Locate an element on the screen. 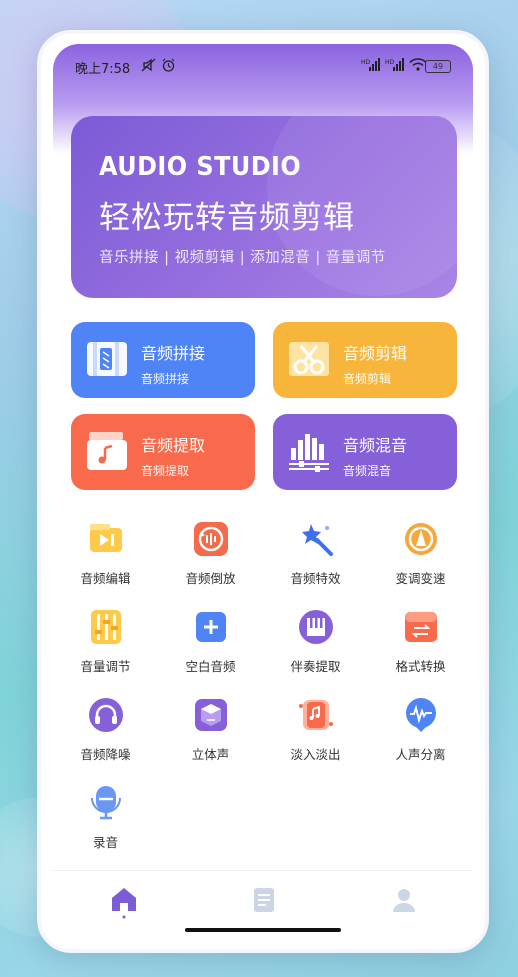 This screenshot has height=977, width=518. tool-denoise: 音频降噪 is located at coordinates (105, 735).